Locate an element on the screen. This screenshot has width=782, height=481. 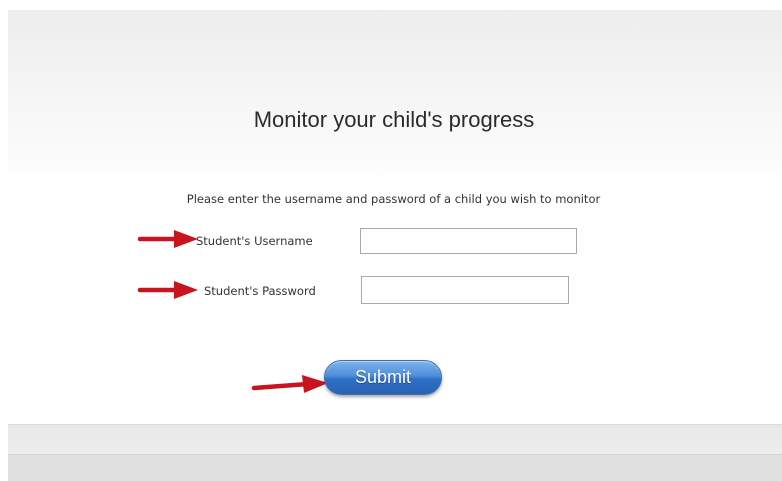
username-input is located at coordinates (468, 241).